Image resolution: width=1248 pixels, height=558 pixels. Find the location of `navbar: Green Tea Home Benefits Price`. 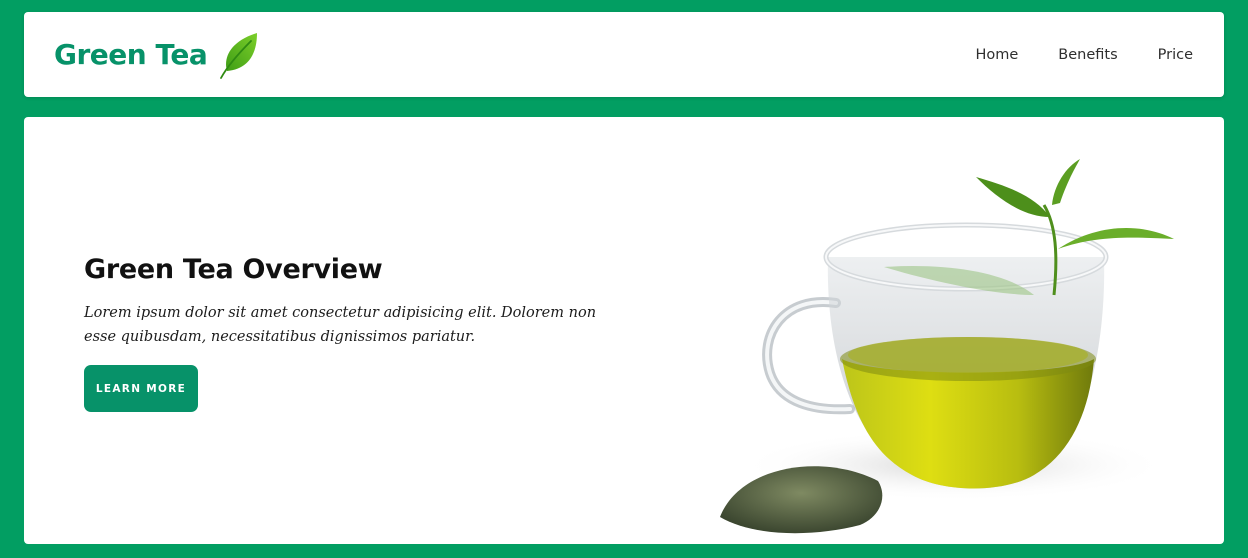

navbar: Green Tea Home Benefits Price is located at coordinates (624, 54).